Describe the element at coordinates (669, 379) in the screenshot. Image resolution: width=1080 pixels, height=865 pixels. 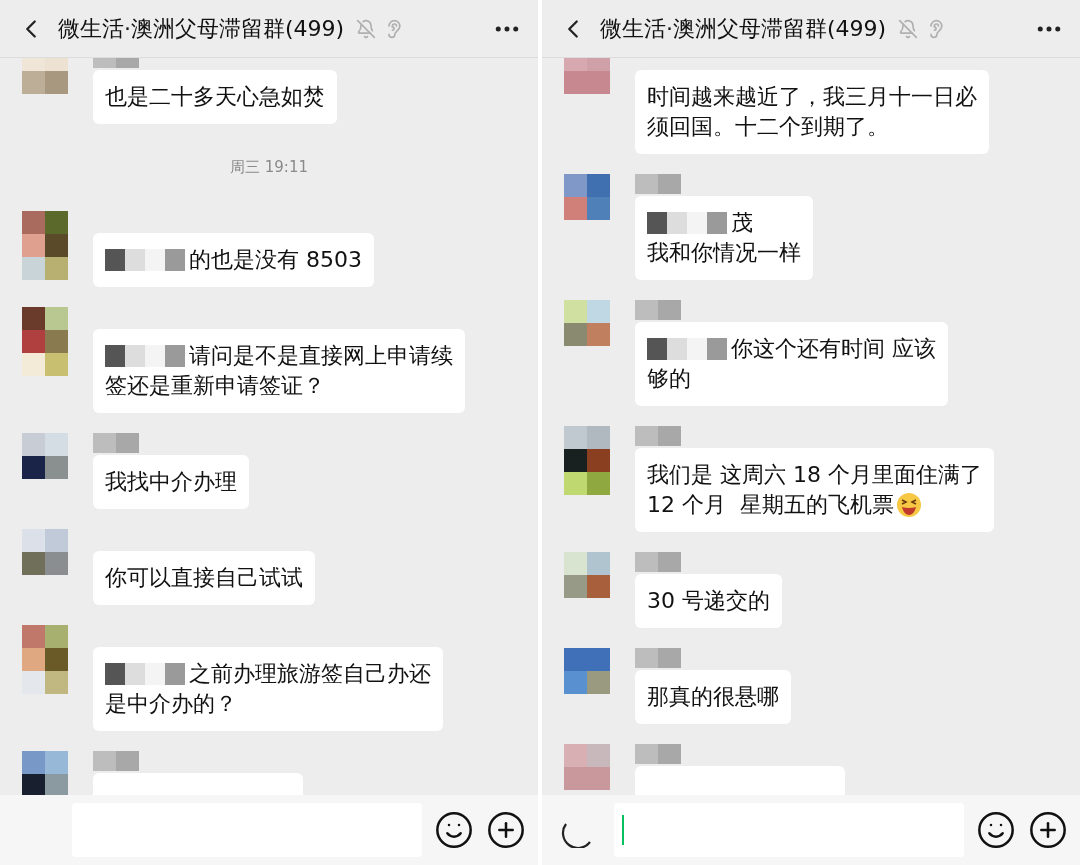
I see `message-text: 够的` at that location.